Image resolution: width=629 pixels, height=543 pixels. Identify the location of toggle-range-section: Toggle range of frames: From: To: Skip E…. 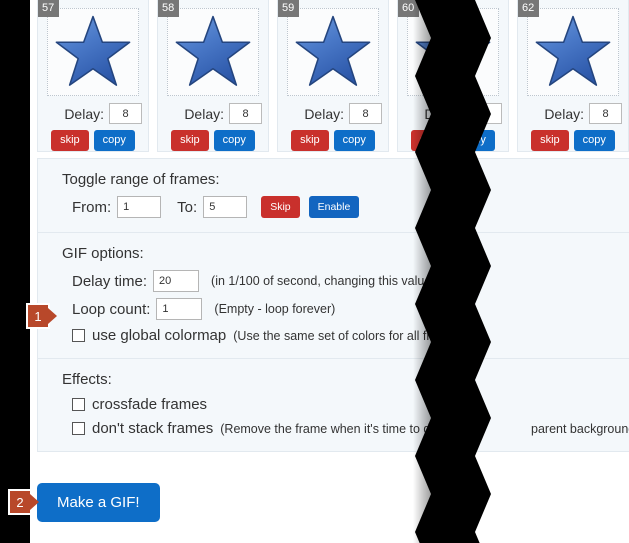
(333, 196).